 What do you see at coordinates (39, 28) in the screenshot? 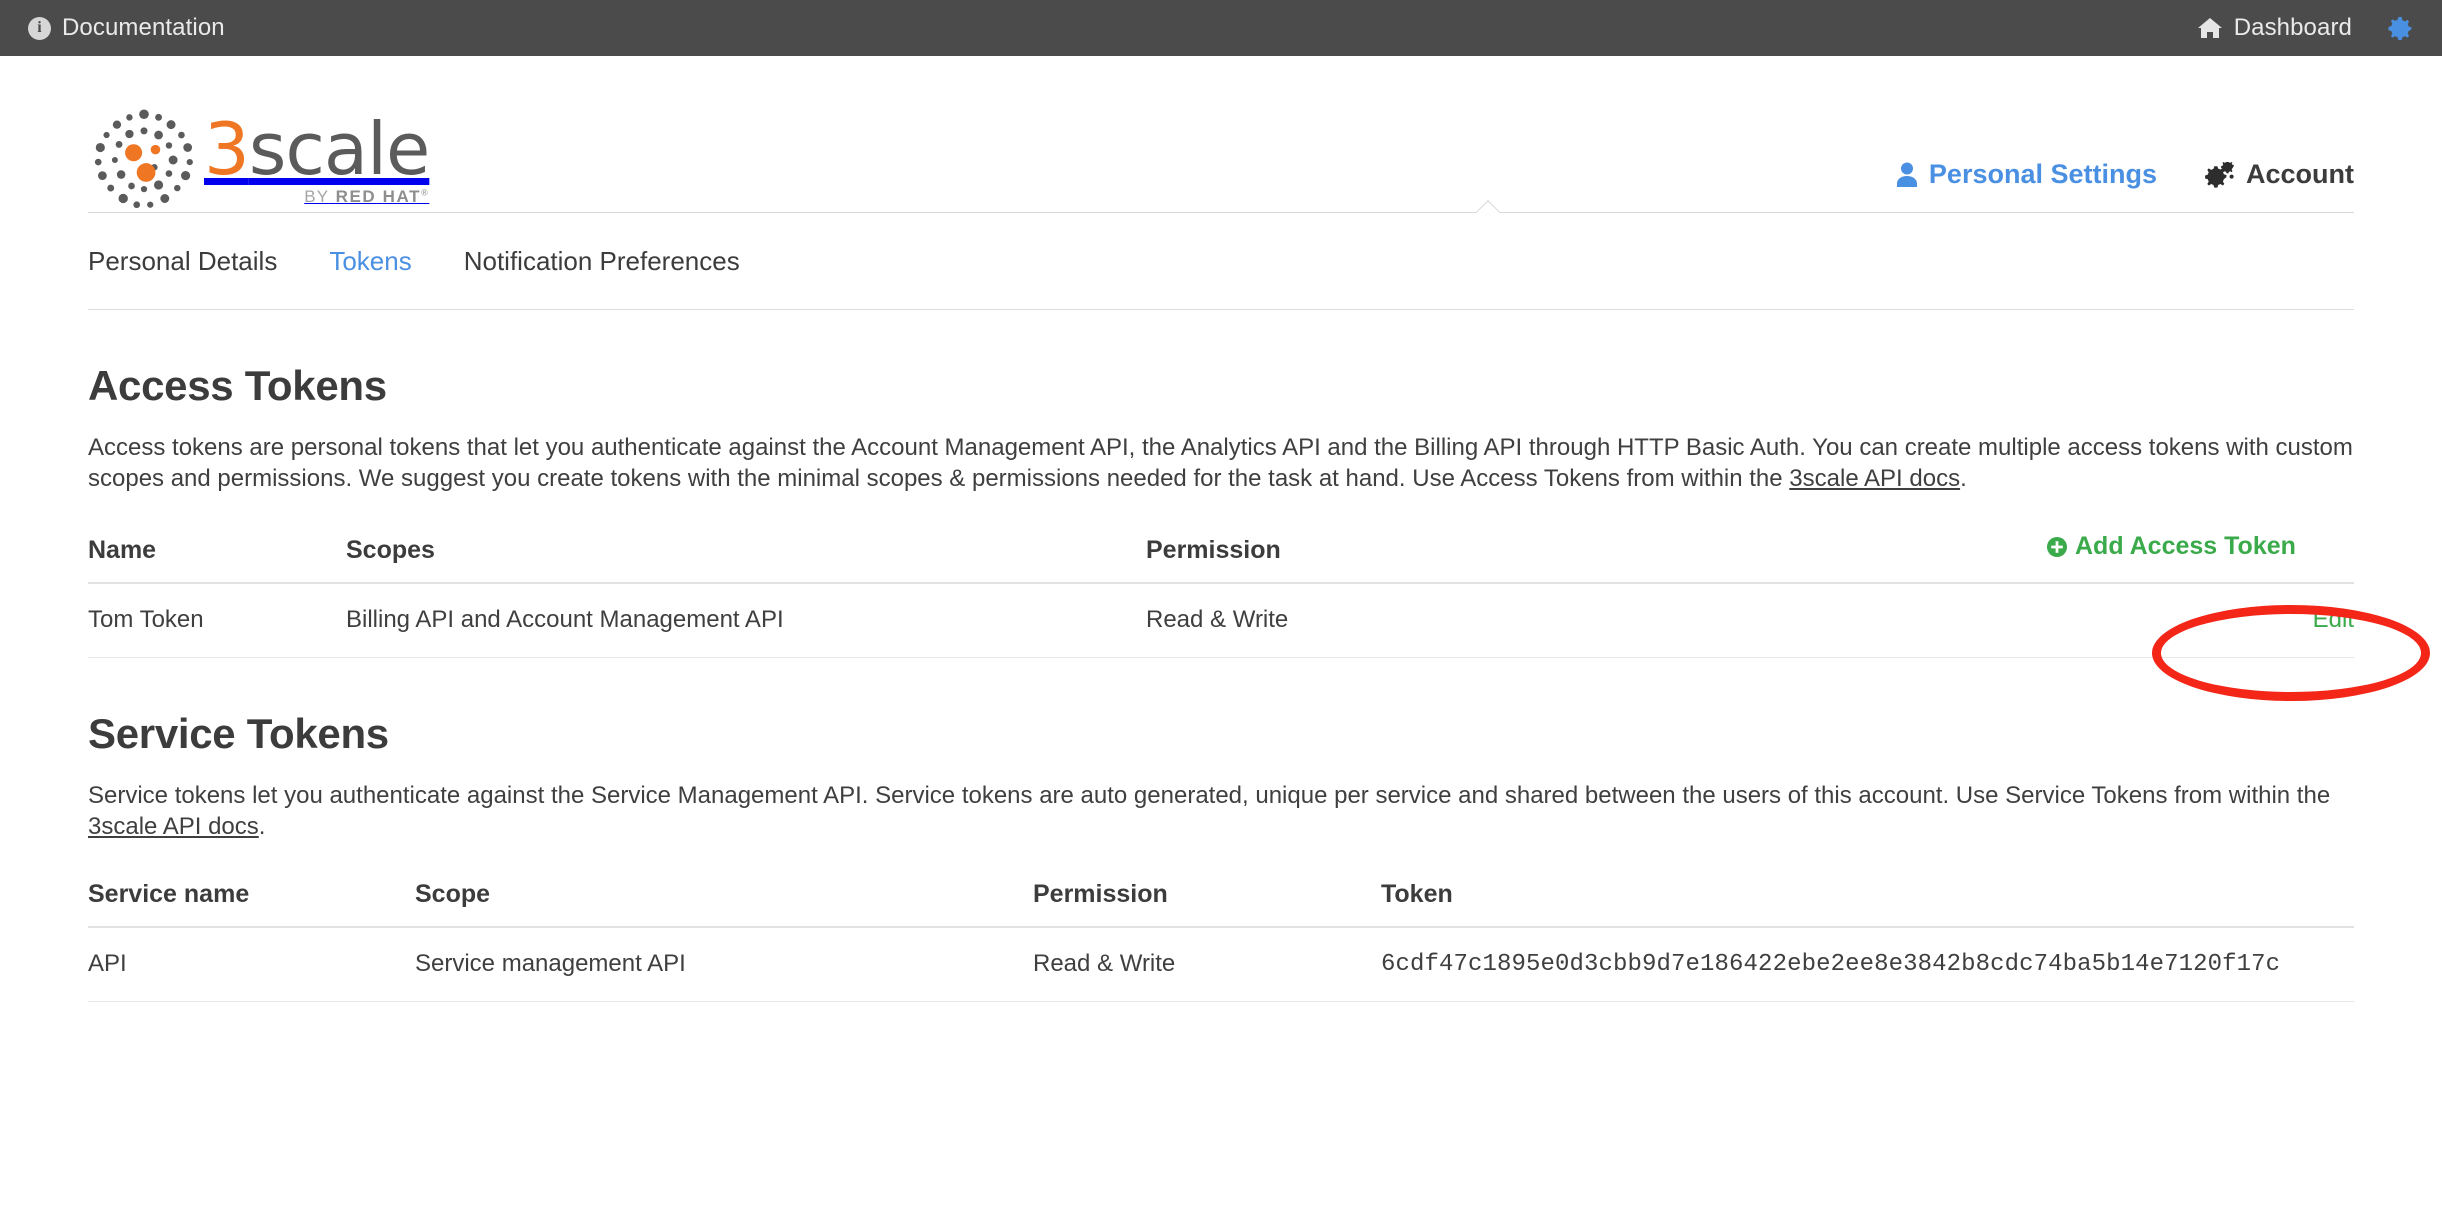
I see `info-circle-icon: i` at bounding box center [39, 28].